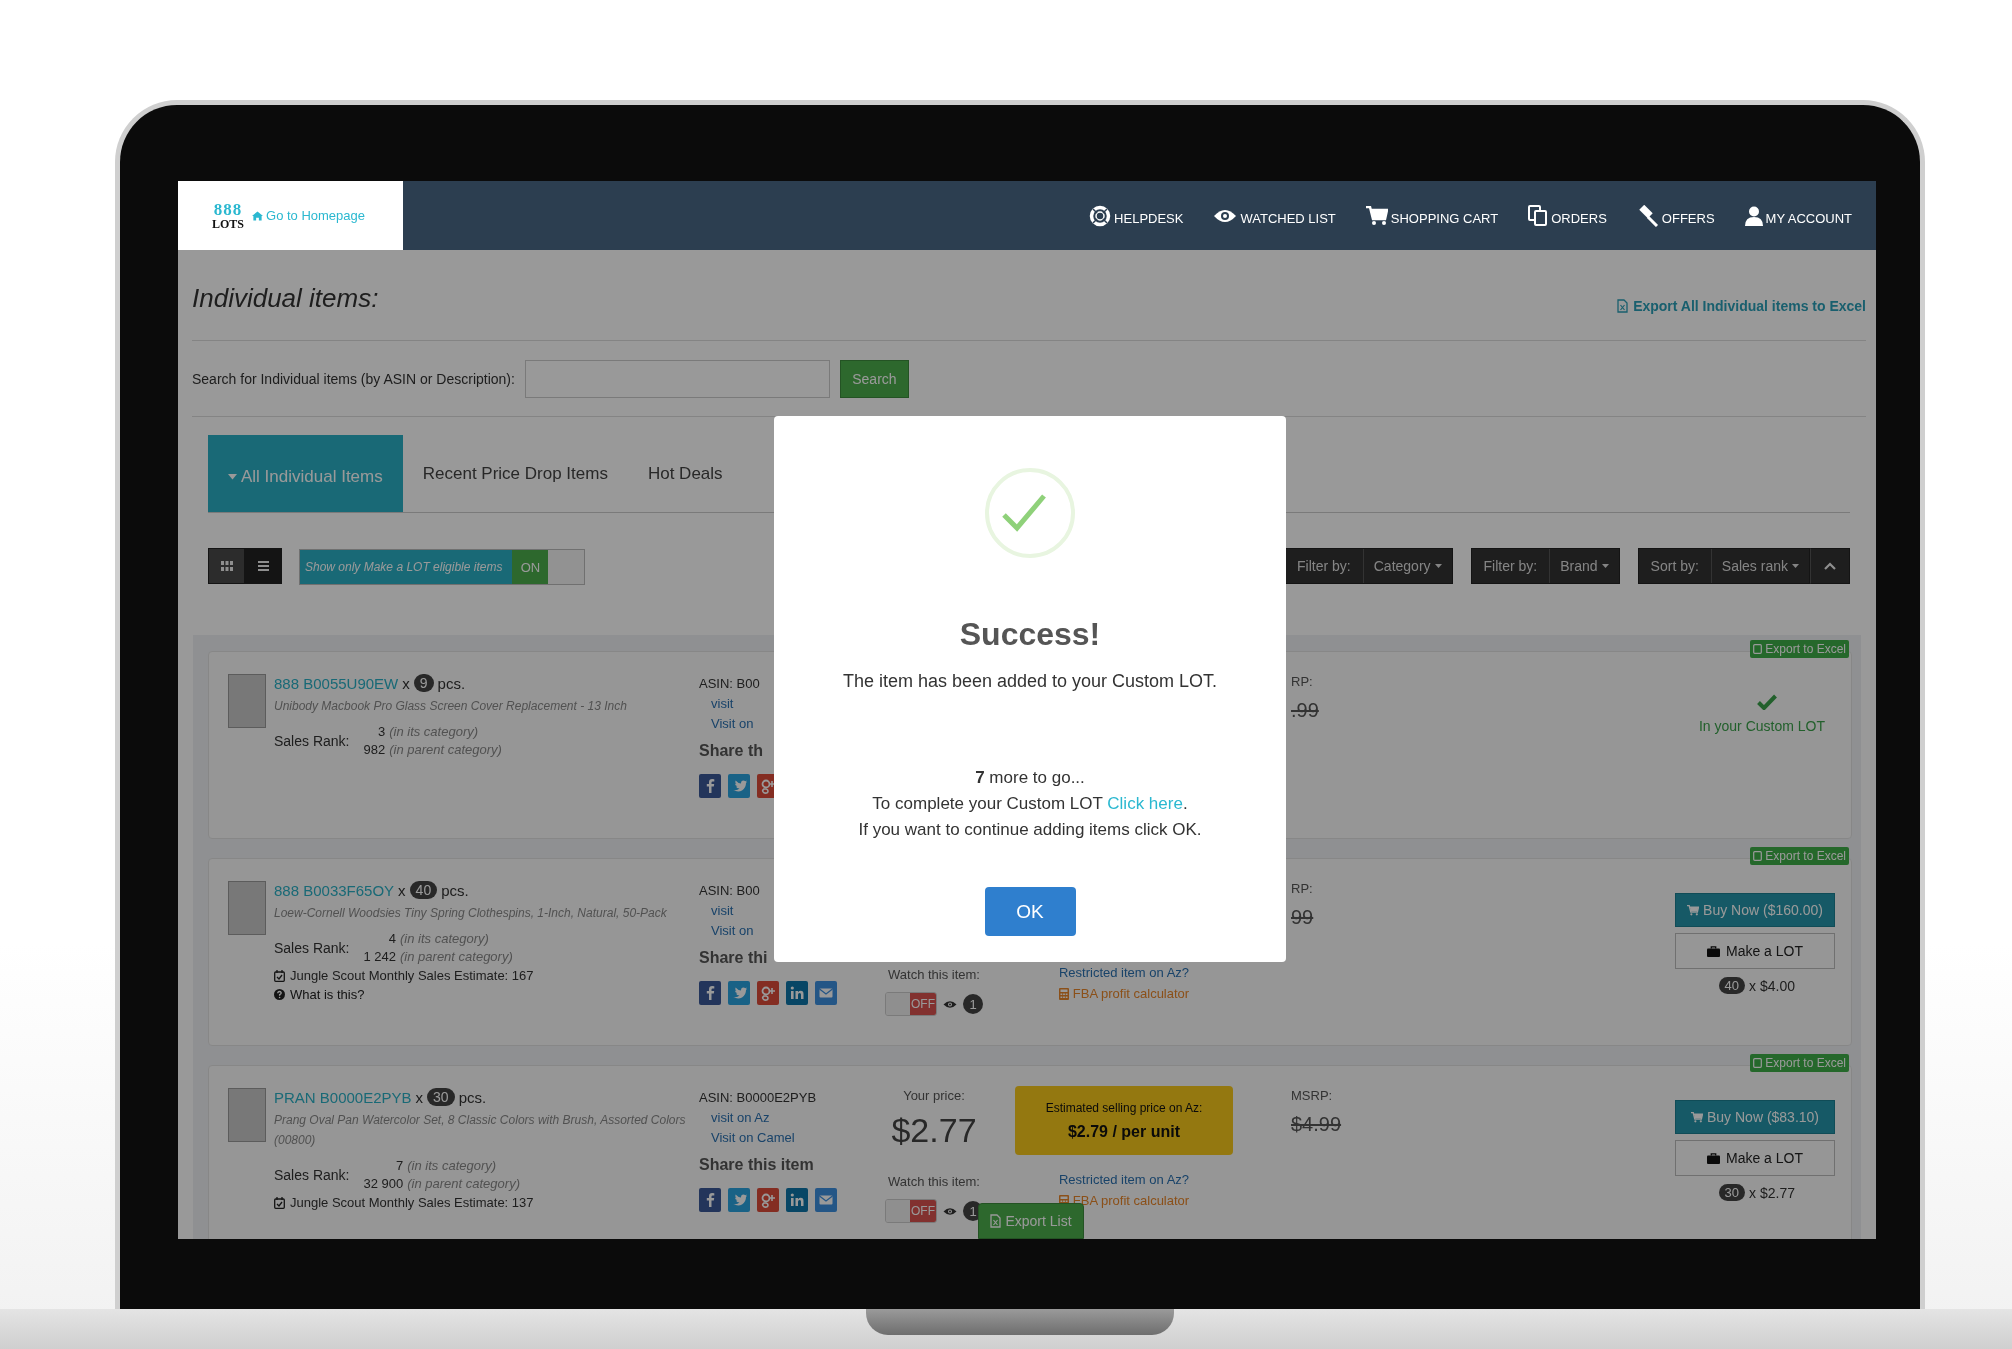 The width and height of the screenshot is (2012, 1349). What do you see at coordinates (263, 566) in the screenshot?
I see `list-view-button` at bounding box center [263, 566].